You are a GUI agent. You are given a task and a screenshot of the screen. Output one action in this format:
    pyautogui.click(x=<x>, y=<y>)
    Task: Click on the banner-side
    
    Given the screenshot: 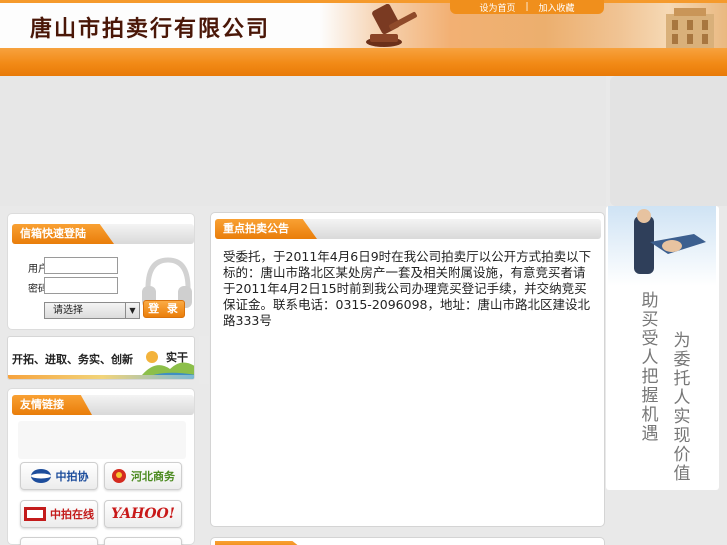 What is the action you would take?
    pyautogui.click(x=668, y=141)
    